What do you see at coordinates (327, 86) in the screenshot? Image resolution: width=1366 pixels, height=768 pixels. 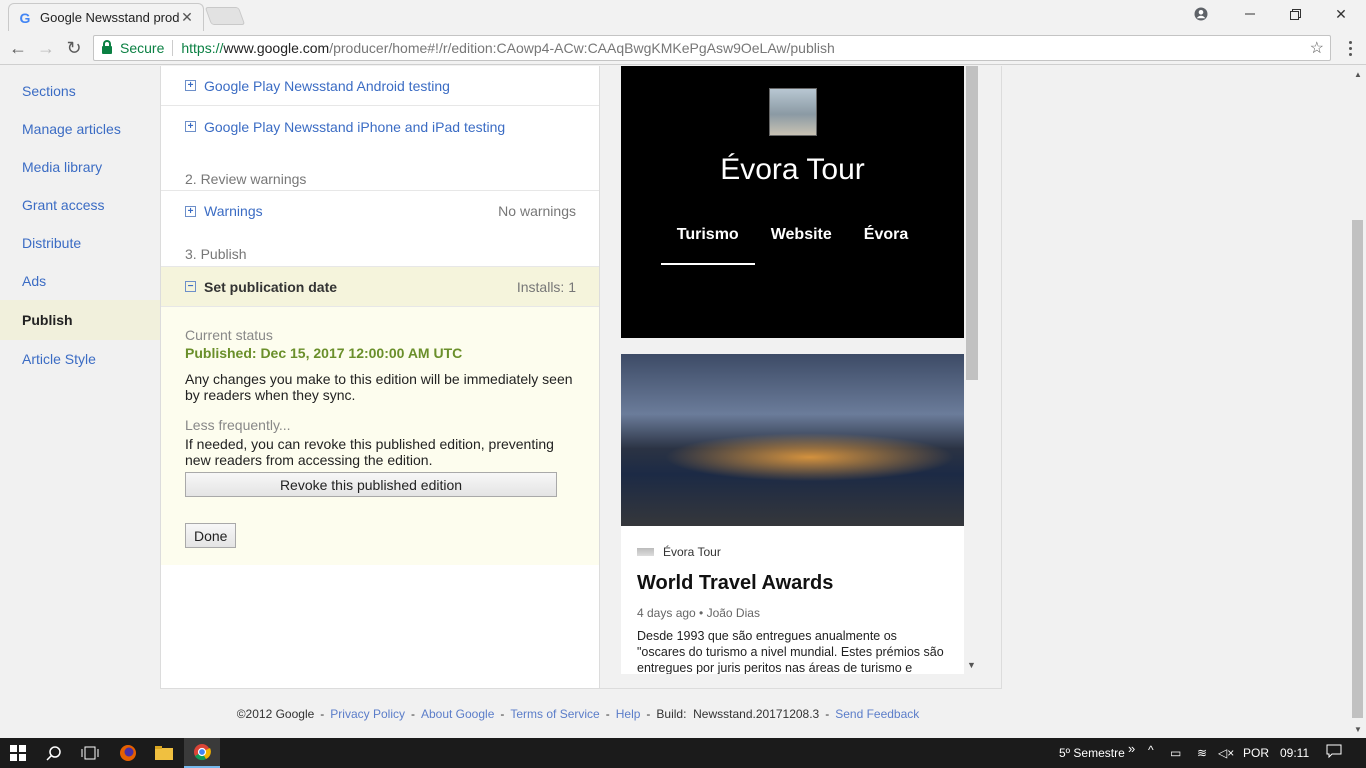 I see `testing-android-link: Google Play Newsstand Android testing` at bounding box center [327, 86].